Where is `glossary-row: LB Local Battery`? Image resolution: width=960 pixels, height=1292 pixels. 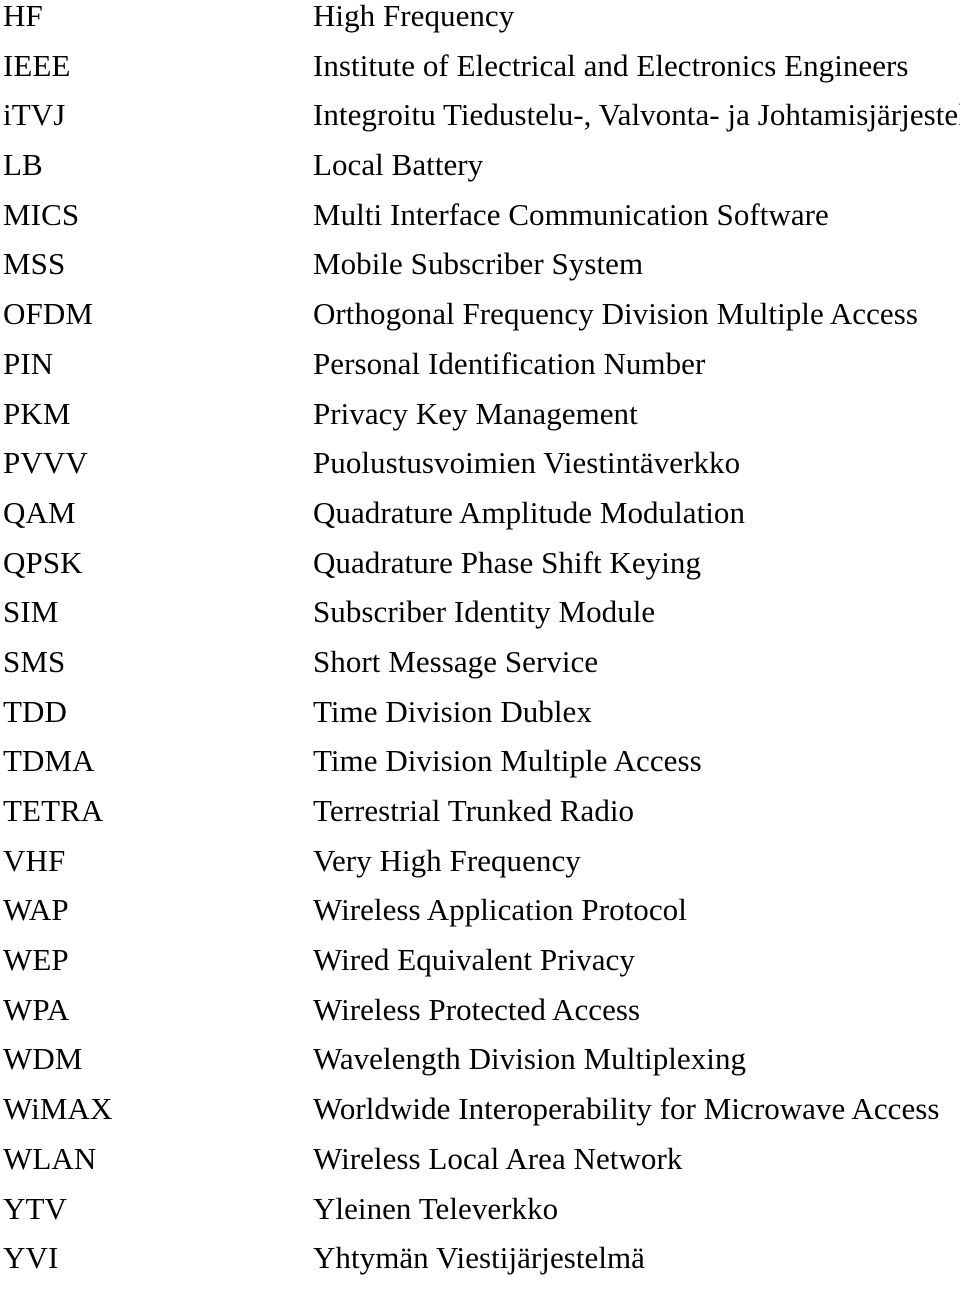
glossary-row: LB Local Battery is located at coordinates (480, 174).